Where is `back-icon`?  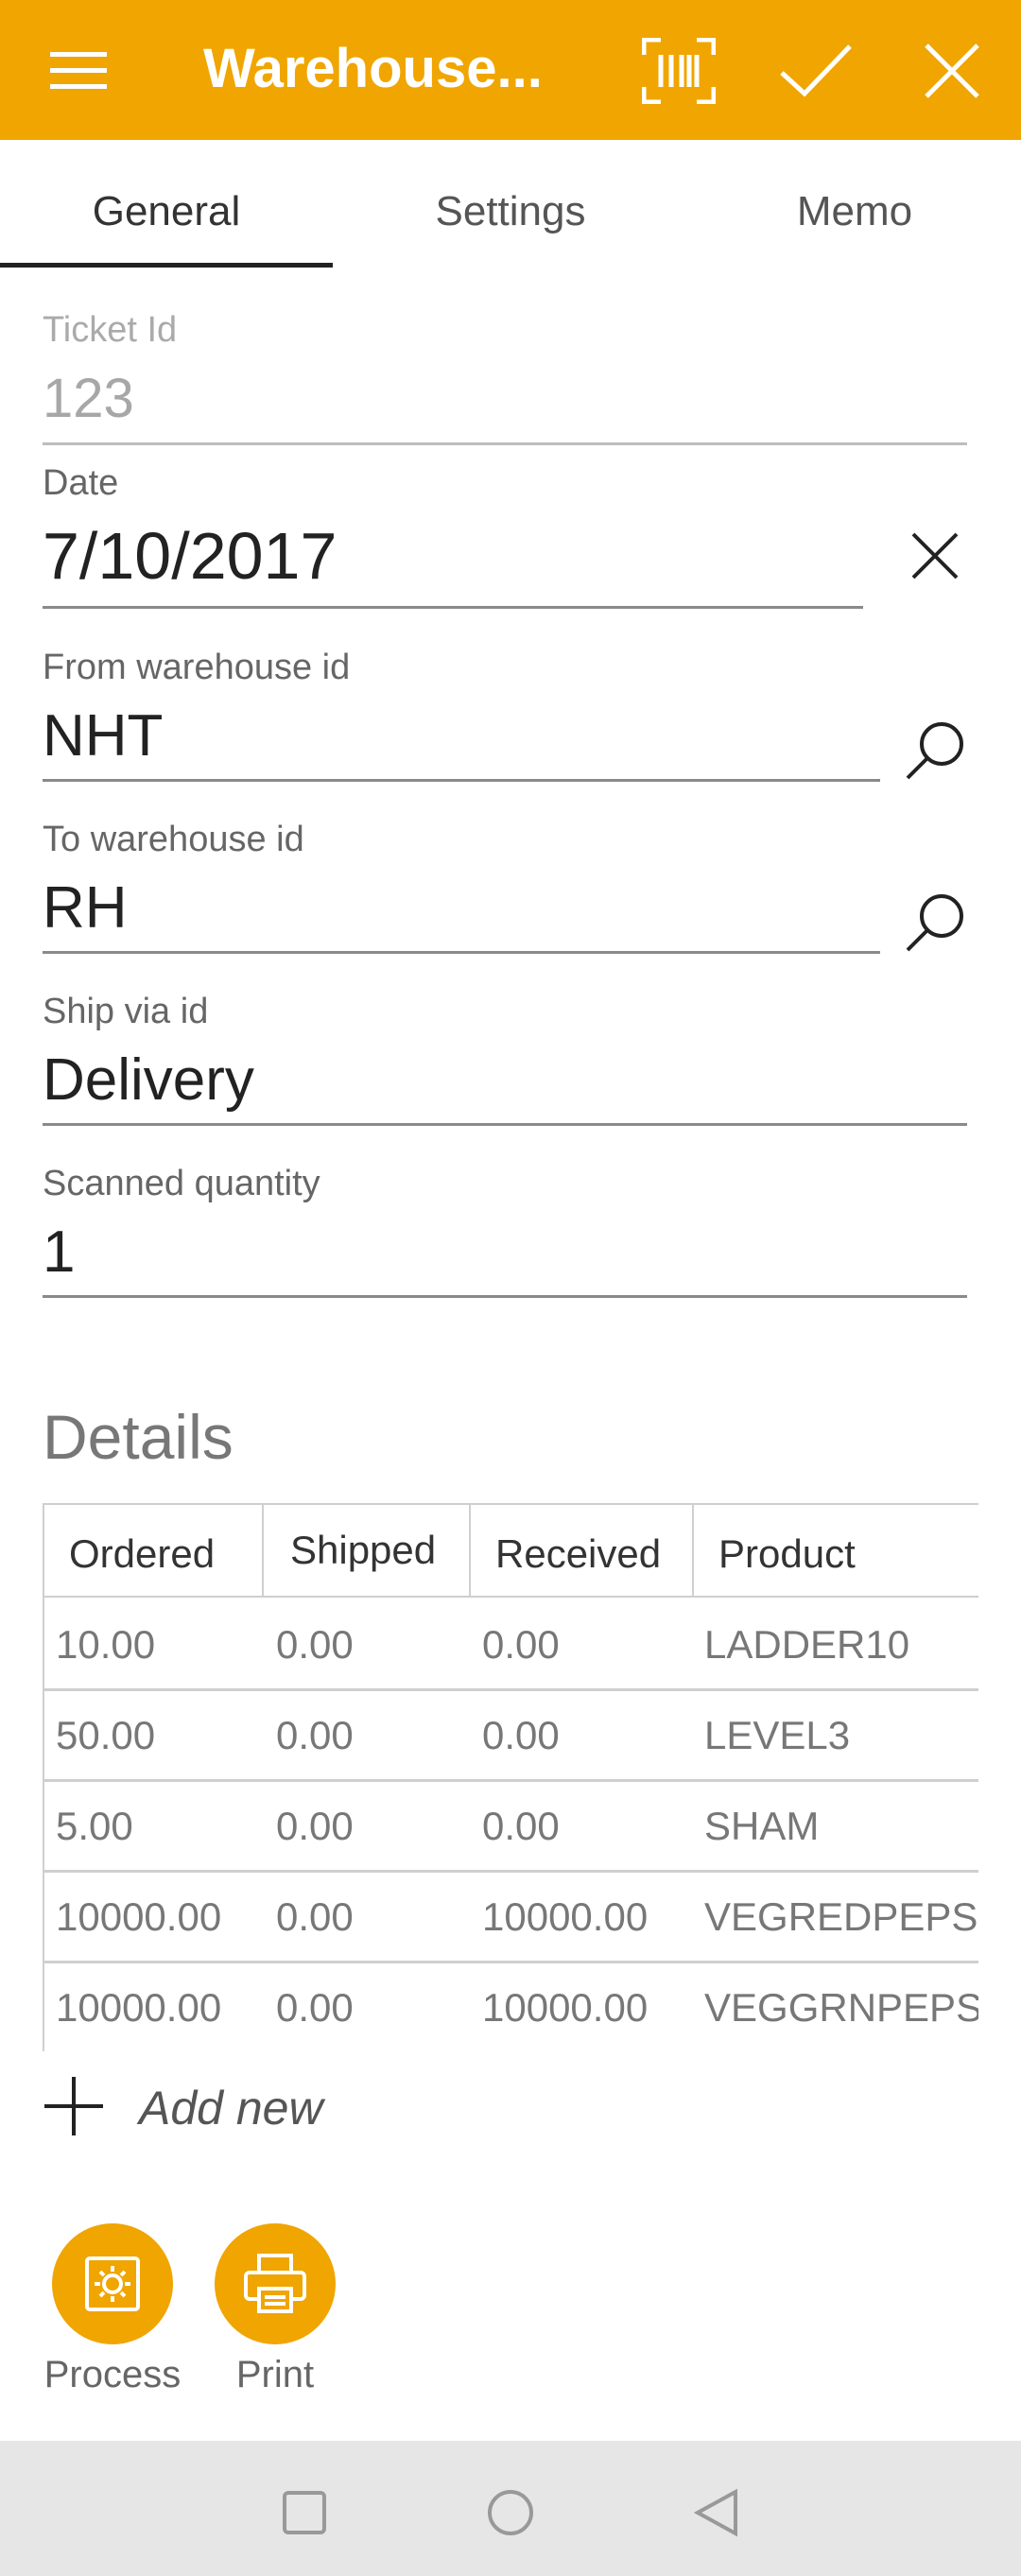 back-icon is located at coordinates (716, 2512).